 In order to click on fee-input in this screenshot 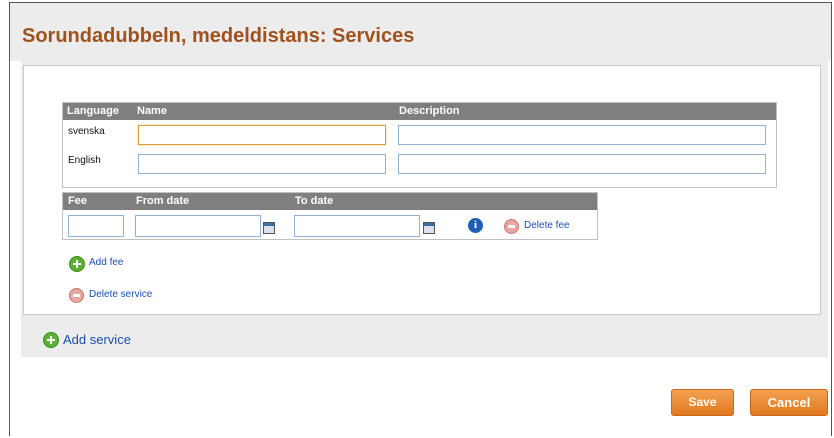, I will do `click(96, 226)`.